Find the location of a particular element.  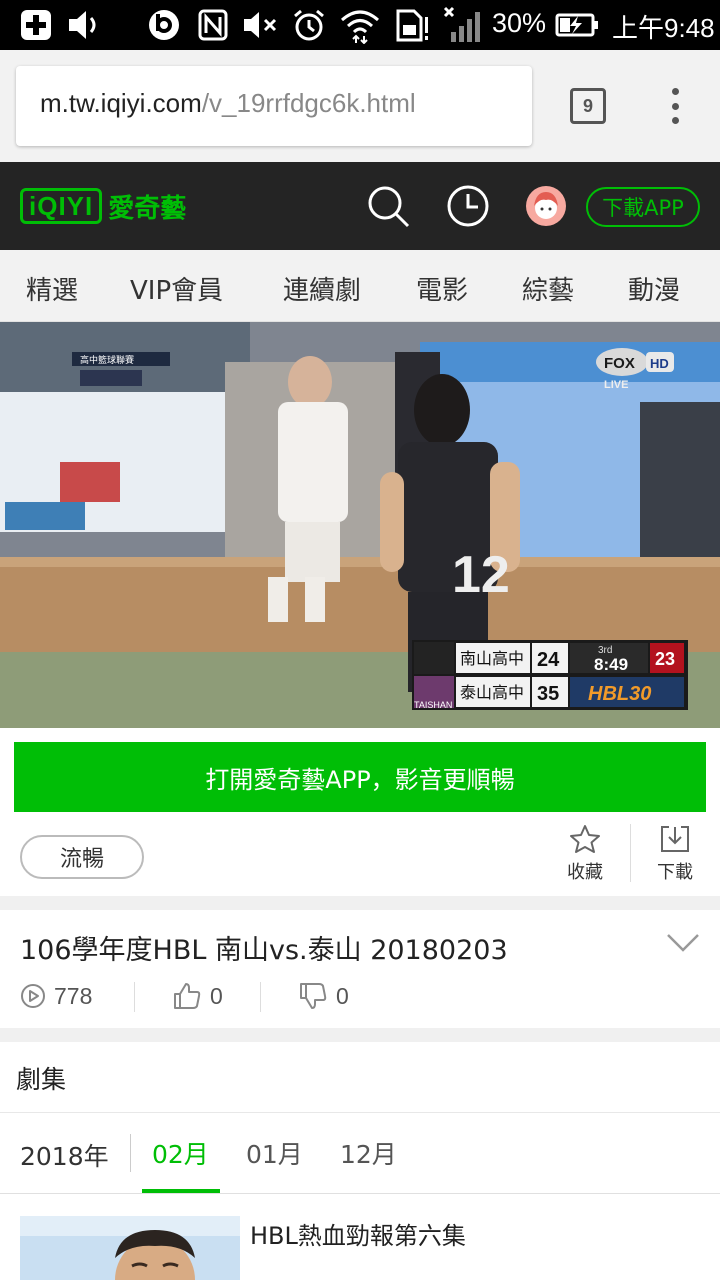

year-divider is located at coordinates (130, 1153).